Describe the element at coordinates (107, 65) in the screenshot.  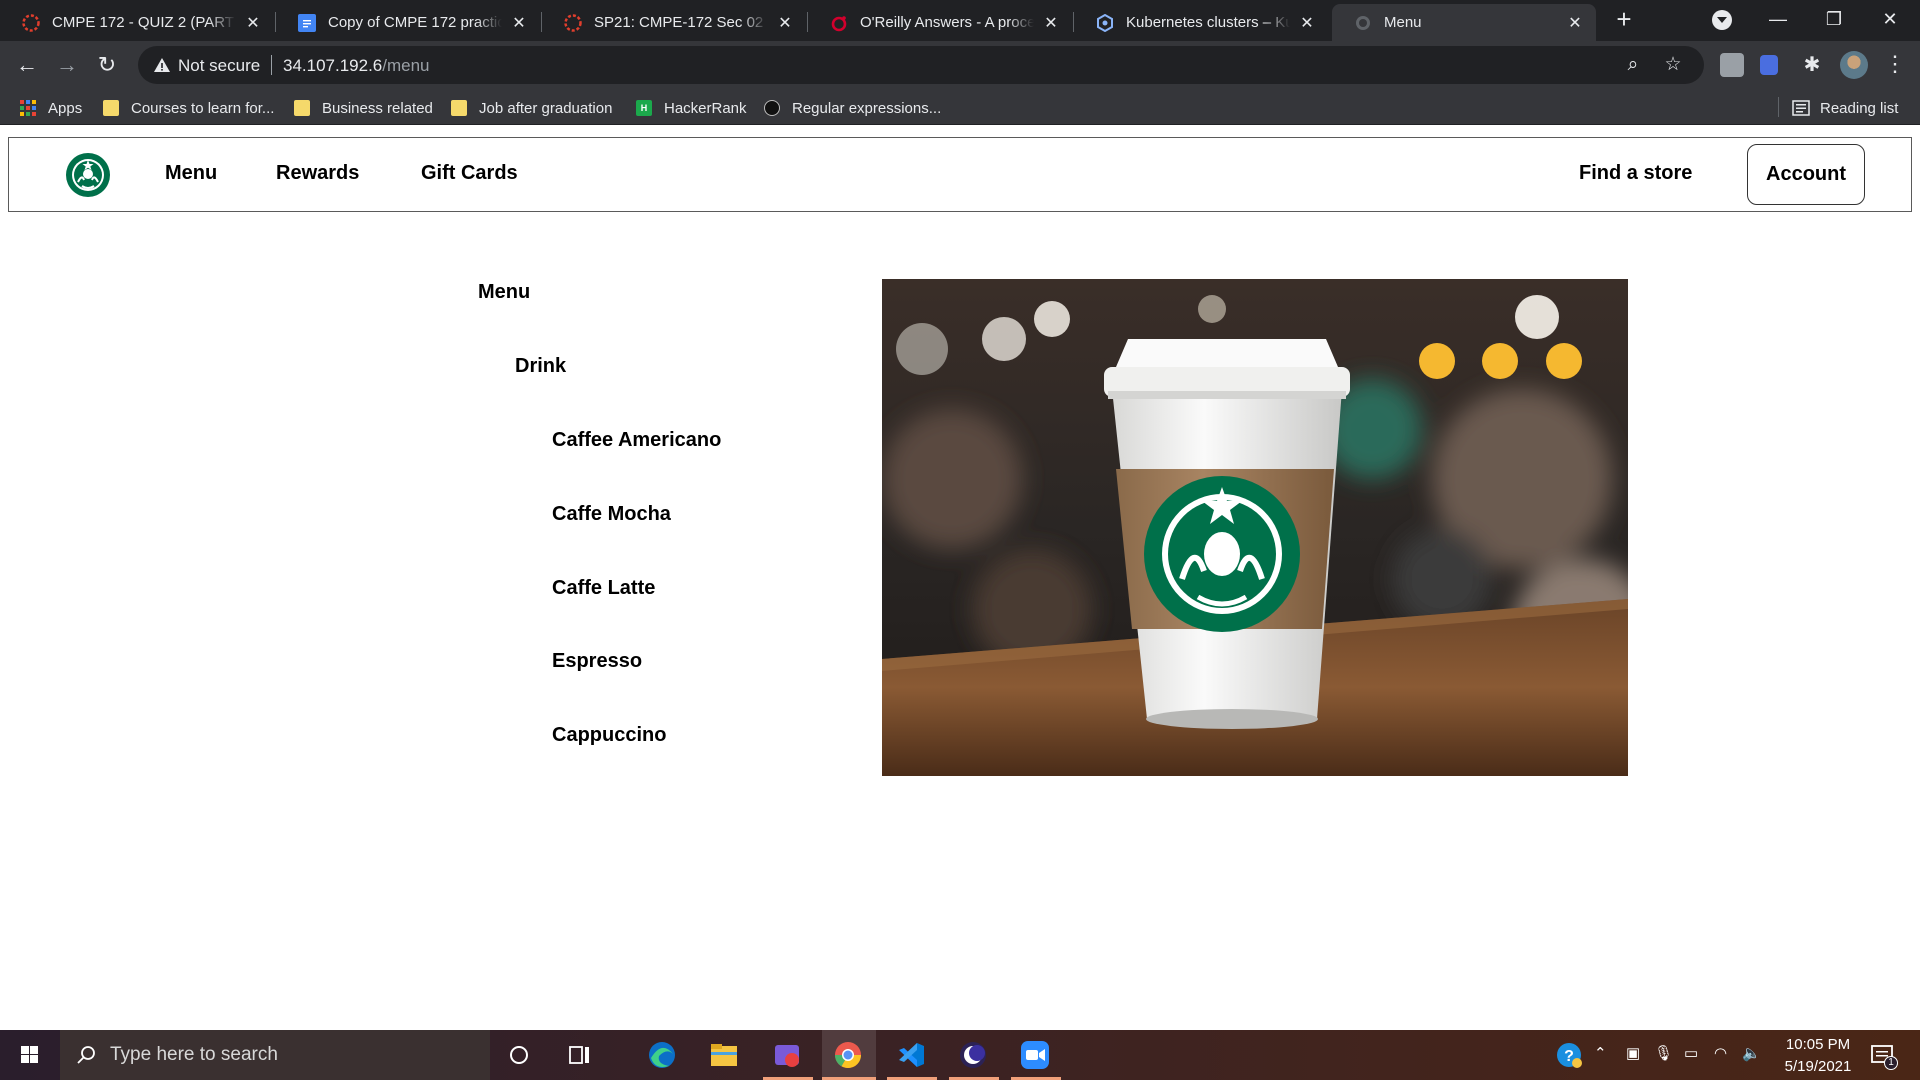
I see `reload-icon: ↻` at that location.